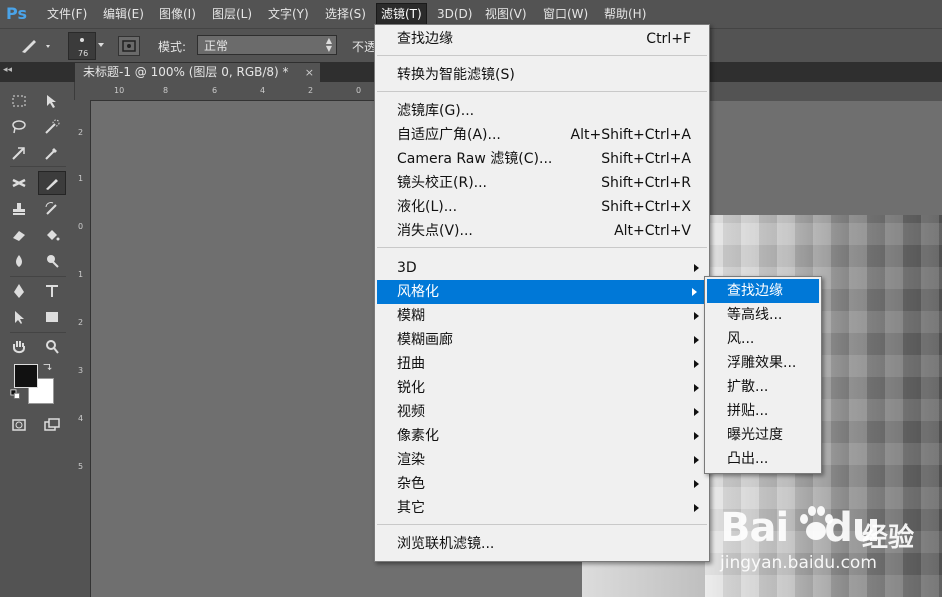  Describe the element at coordinates (542, 75) in the screenshot. I see `menu-item-convert-smart-filters: 转换为智能滤镜(S)` at that location.